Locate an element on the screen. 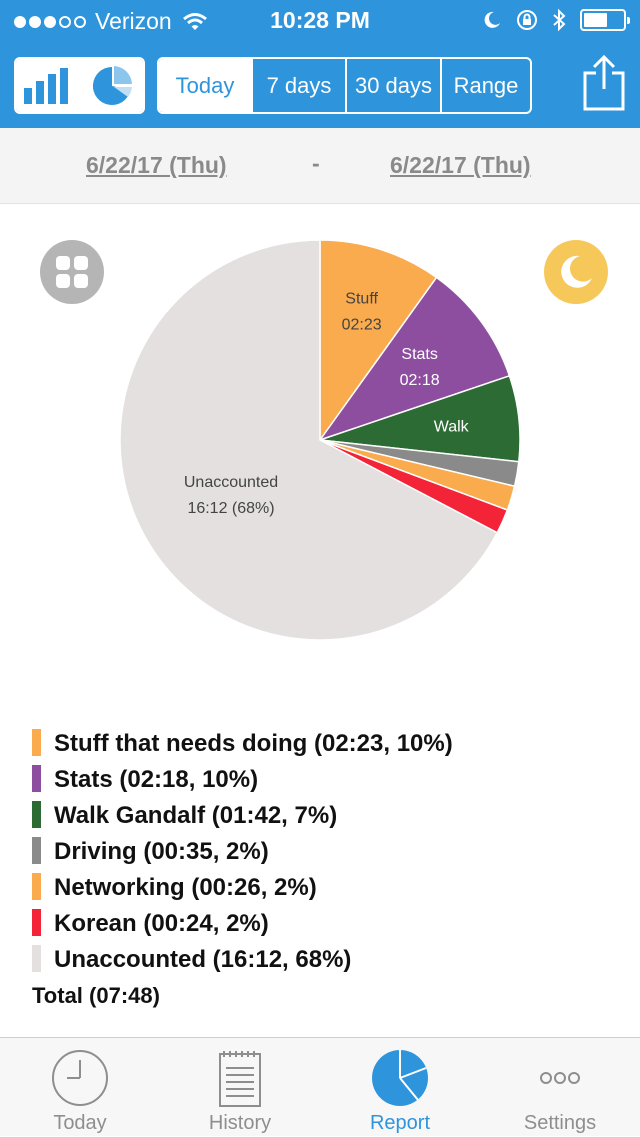 This screenshot has height=1137, width=640. date-range-bar: 6/22/17 (Thu) - 6/22/17 (Thu) is located at coordinates (320, 166).